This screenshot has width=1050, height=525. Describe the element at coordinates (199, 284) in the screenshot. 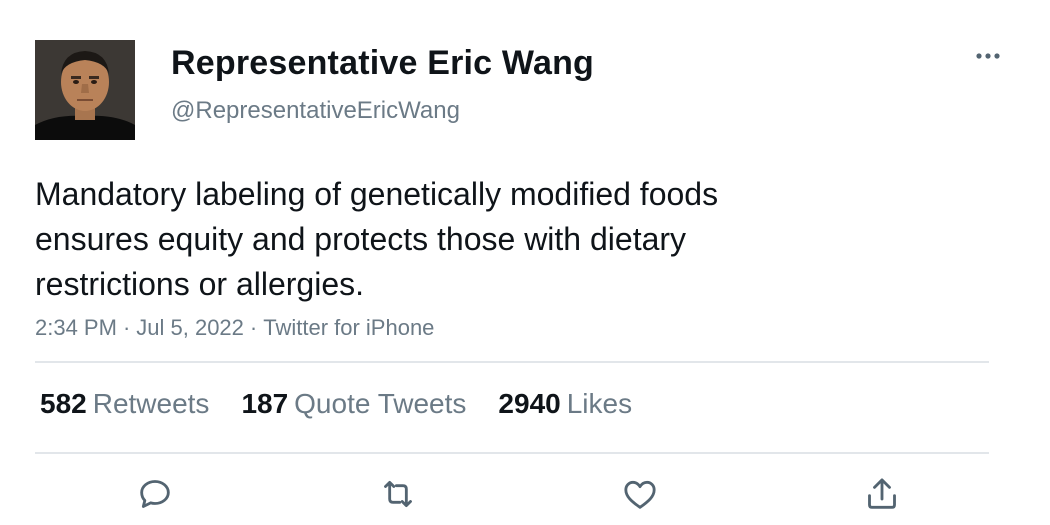

I see `tweet-text-line: restrictions or allergies.` at that location.